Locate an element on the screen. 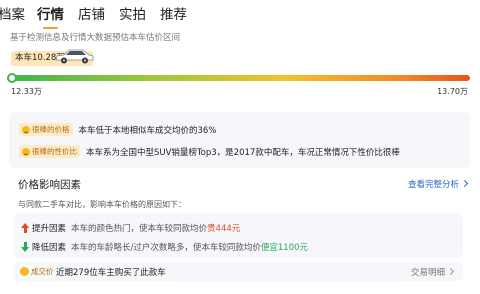  tab-store: 店铺 is located at coordinates (91, 15).